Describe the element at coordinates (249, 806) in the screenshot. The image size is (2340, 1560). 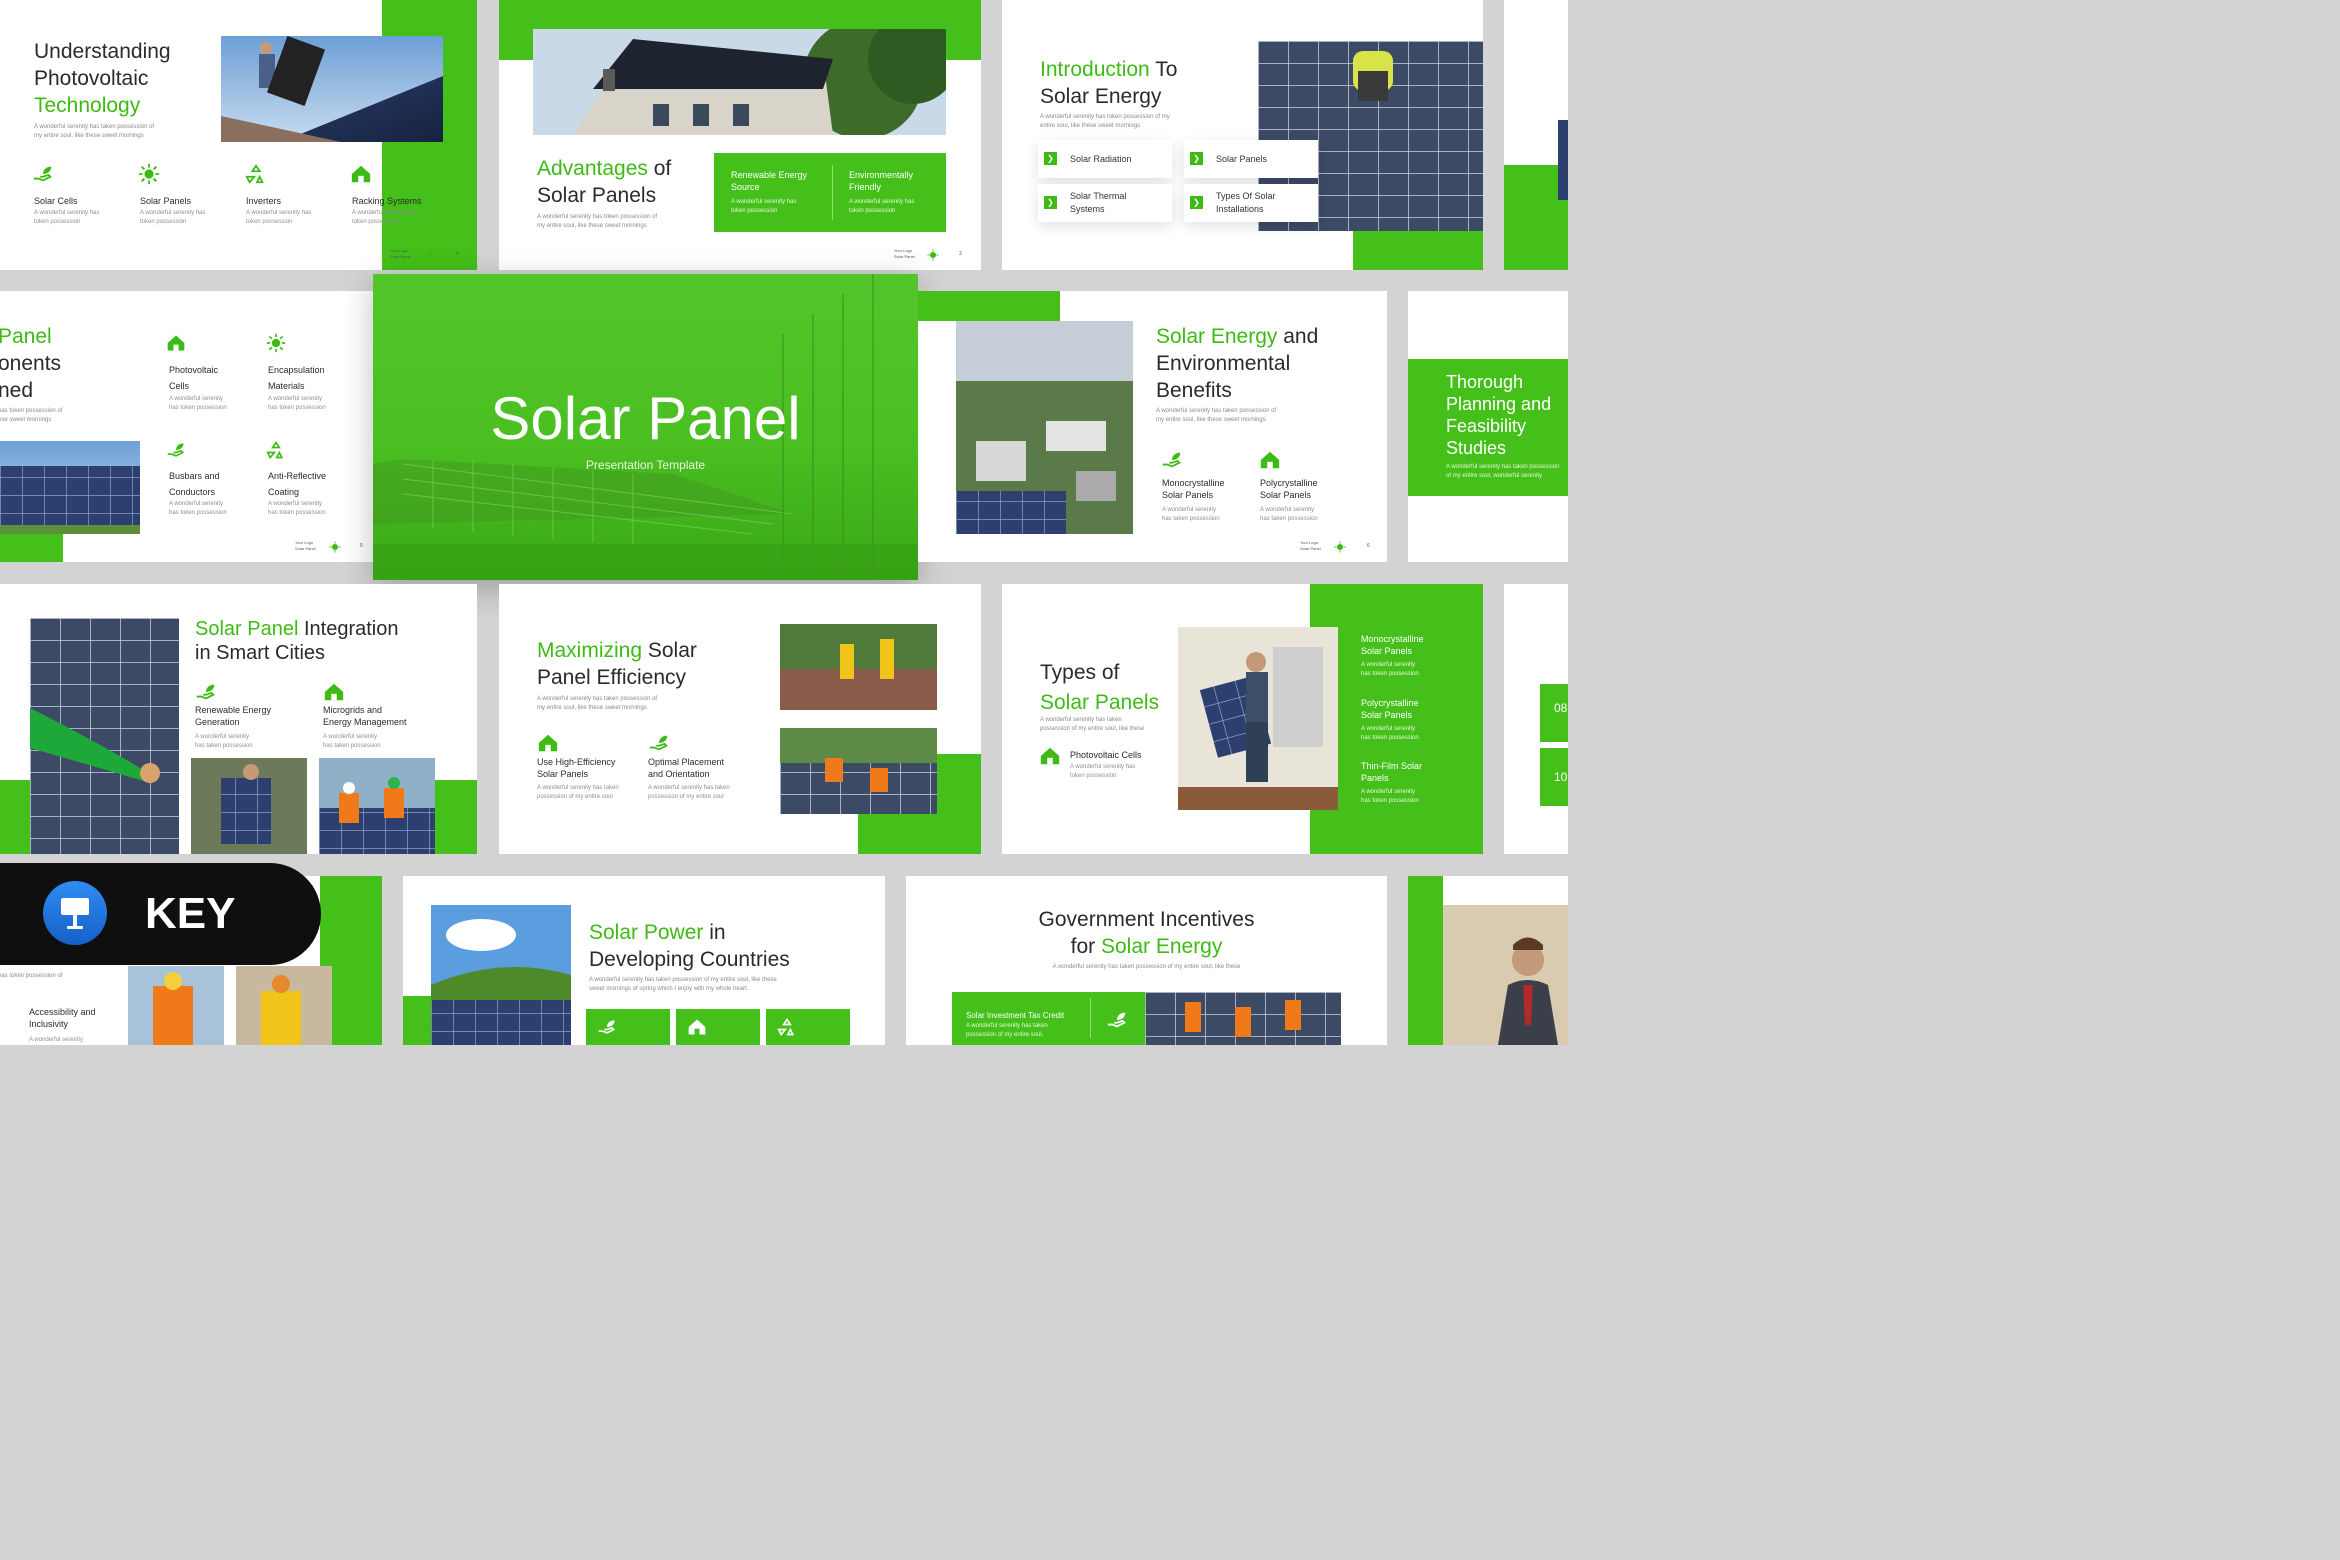
I see `worker-holding-panel-photo` at that location.